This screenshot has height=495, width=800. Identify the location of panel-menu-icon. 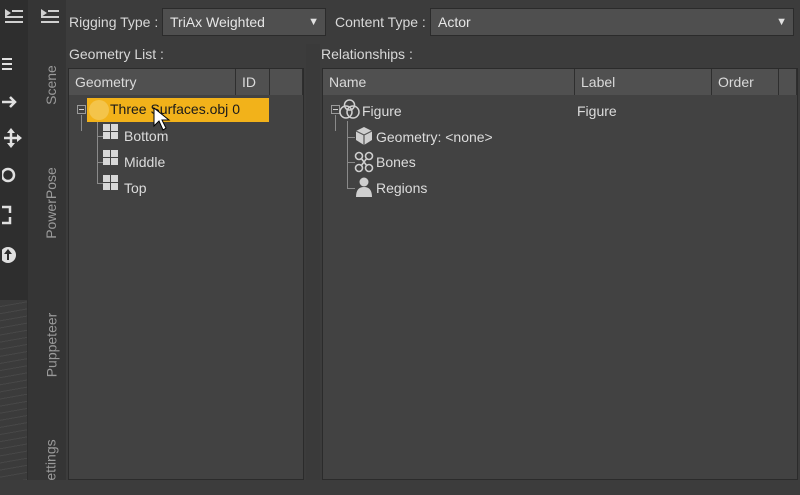
(14, 17).